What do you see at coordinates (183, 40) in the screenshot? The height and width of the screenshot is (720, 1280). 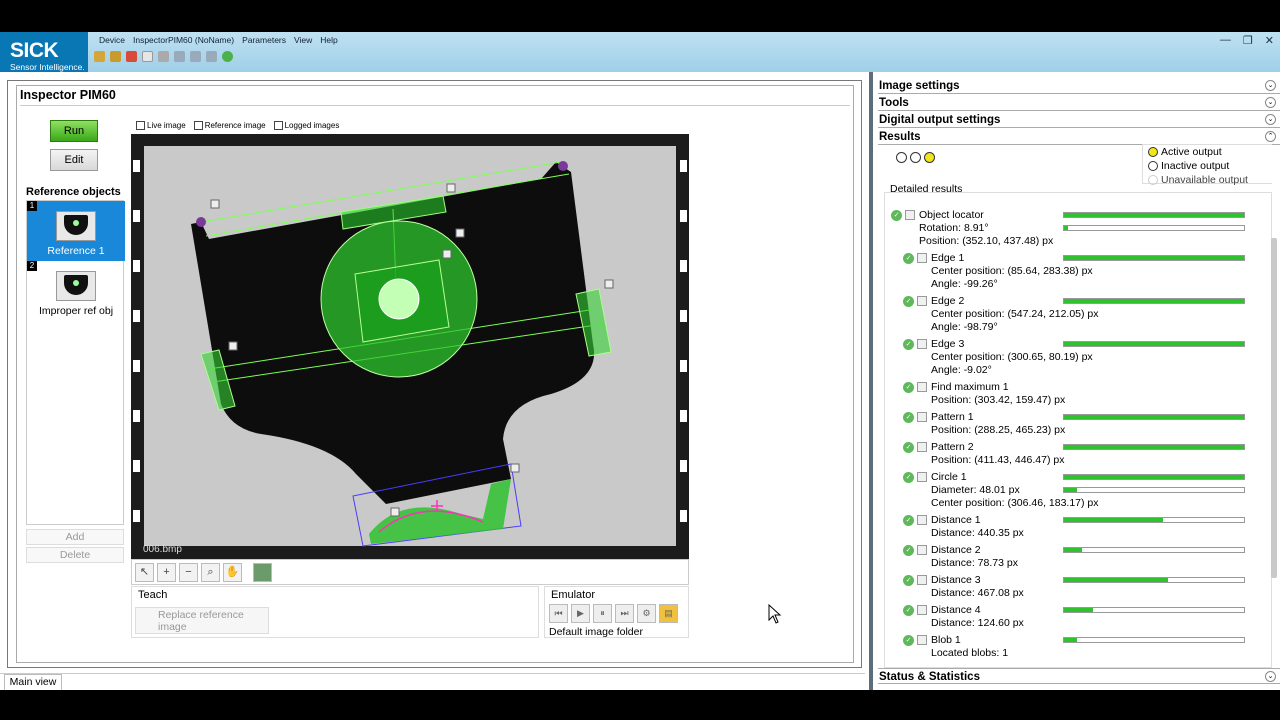 I see `menu-inspector: InspectorPIM60 (NoName)` at bounding box center [183, 40].